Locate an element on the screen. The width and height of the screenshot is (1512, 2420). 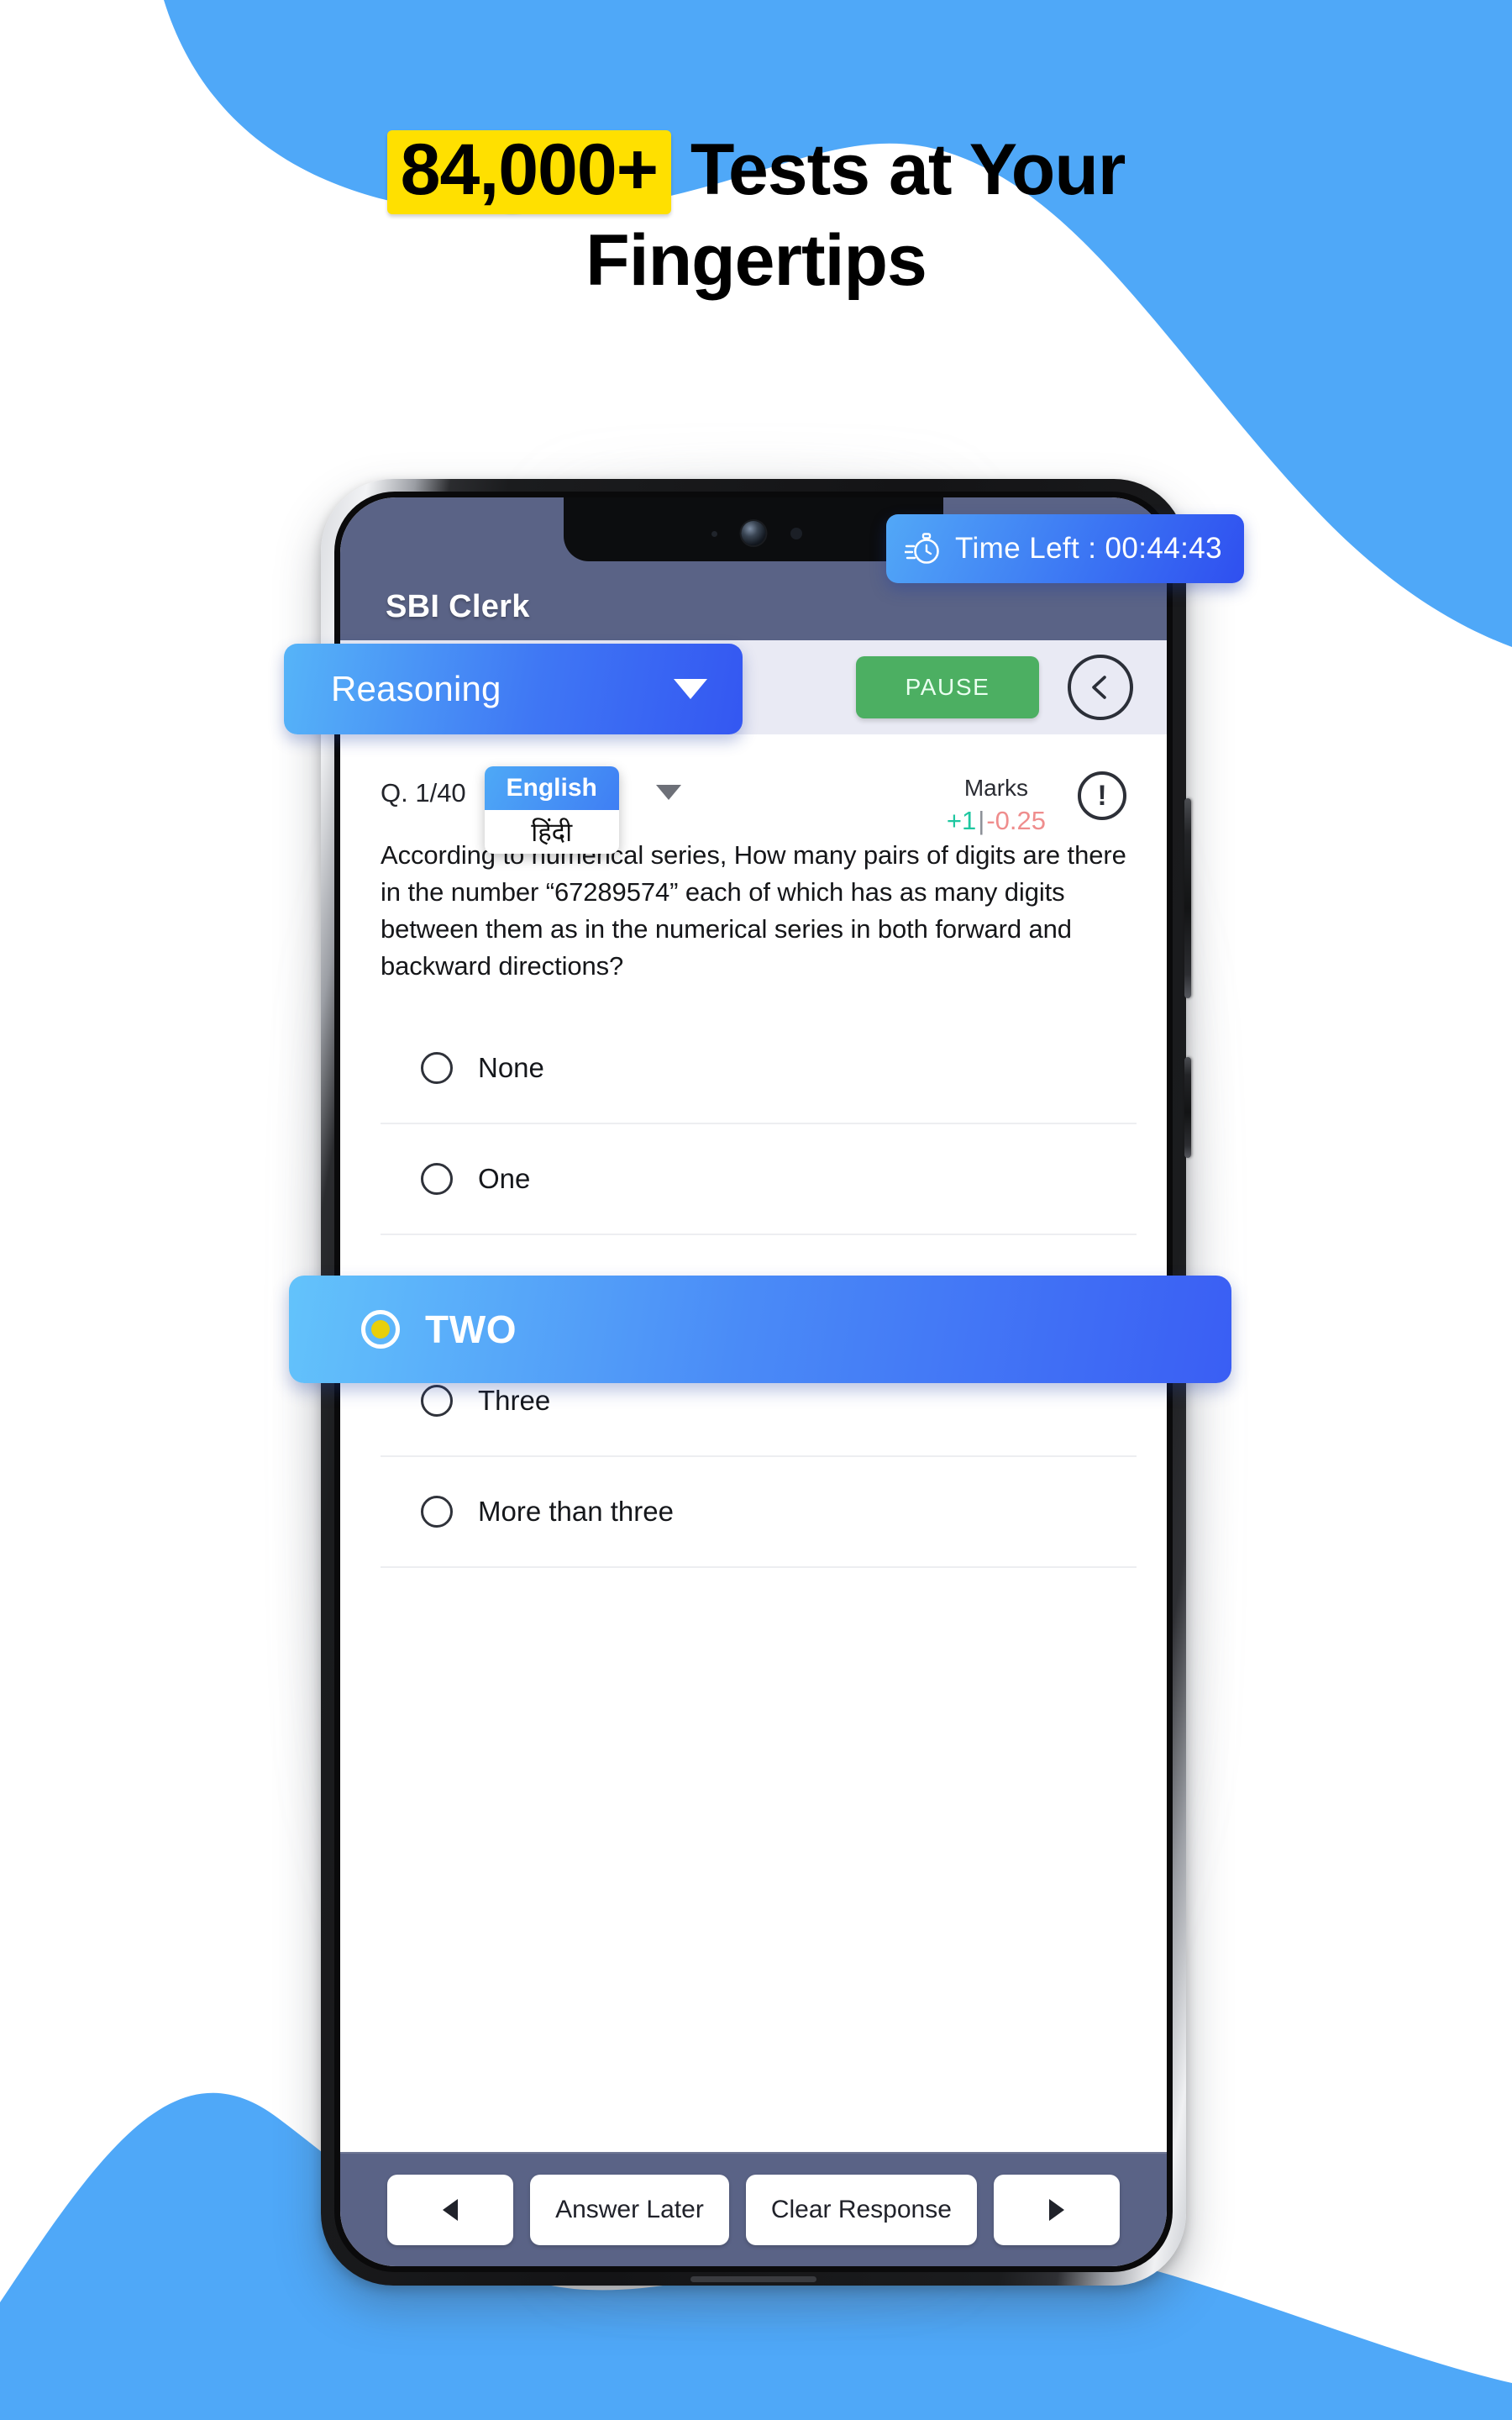
option-label: TWO is located at coordinates (471, 1329).